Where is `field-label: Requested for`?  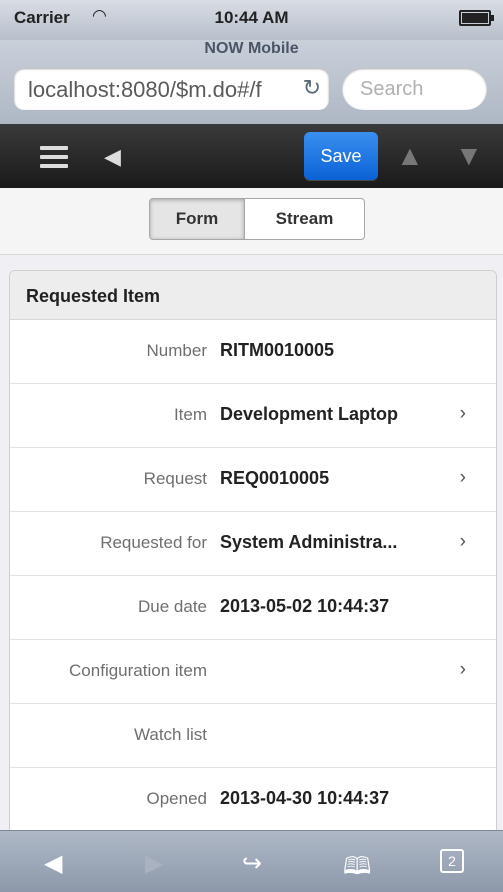
field-label: Requested for is located at coordinates (153, 542).